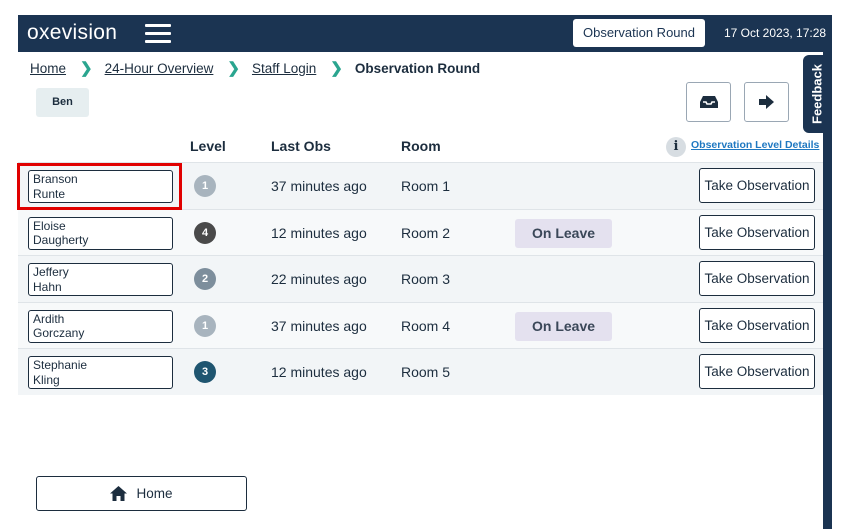 The width and height of the screenshot is (851, 529). I want to click on level-badge: 2, so click(205, 279).